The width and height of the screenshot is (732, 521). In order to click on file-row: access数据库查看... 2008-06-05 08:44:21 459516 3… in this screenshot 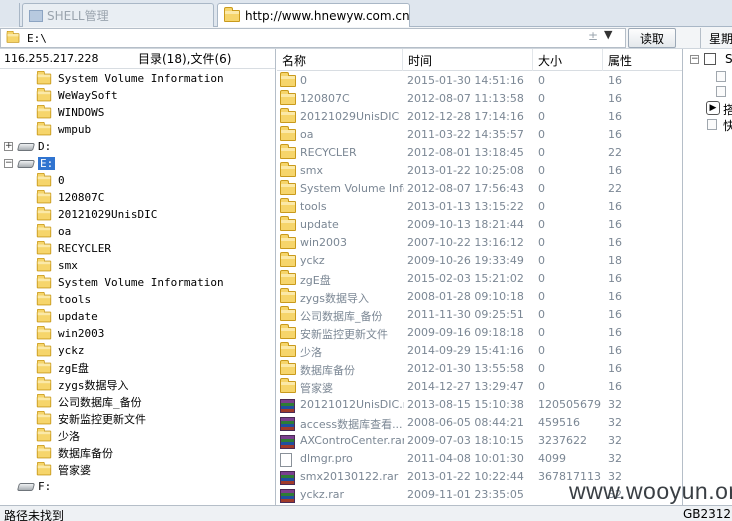, I will do `click(479, 423)`.